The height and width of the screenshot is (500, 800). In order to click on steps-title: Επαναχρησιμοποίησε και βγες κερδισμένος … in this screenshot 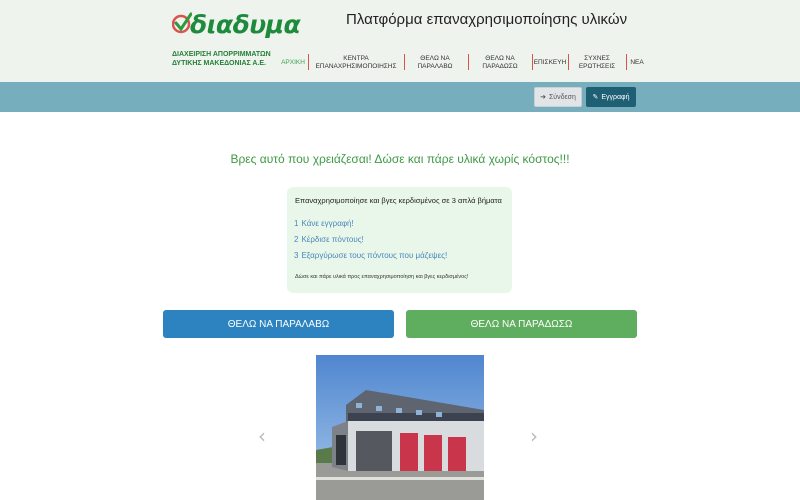, I will do `click(398, 200)`.